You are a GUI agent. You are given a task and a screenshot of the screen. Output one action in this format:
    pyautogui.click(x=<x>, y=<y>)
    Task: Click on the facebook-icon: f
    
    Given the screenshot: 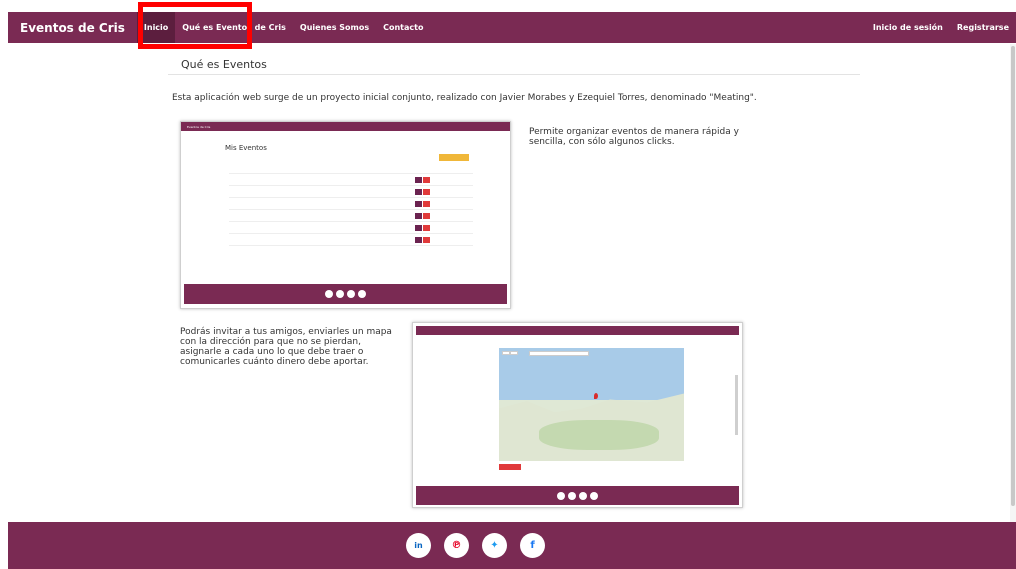 What is the action you would take?
    pyautogui.click(x=532, y=545)
    